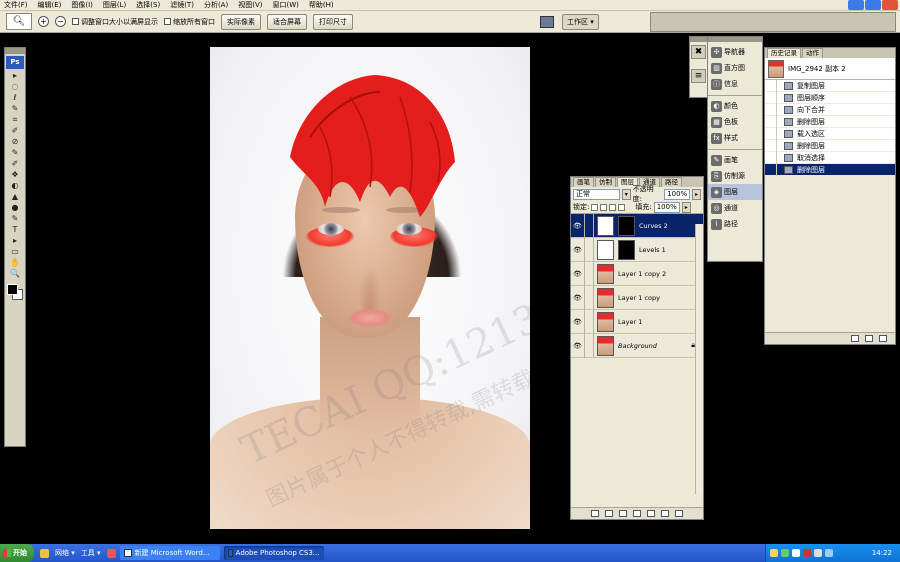 This screenshot has width=900, height=562. What do you see at coordinates (855, 338) in the screenshot?
I see `new-document-icon` at bounding box center [855, 338].